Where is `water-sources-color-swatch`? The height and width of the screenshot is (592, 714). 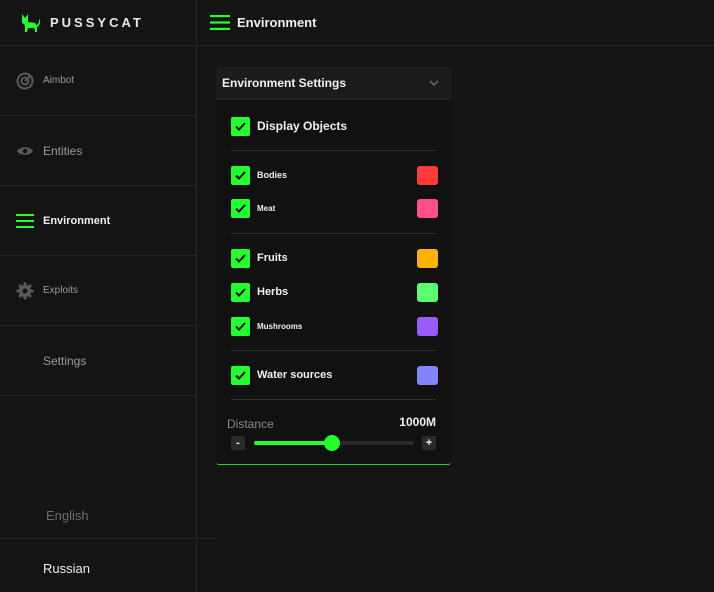
water-sources-color-swatch is located at coordinates (427, 375).